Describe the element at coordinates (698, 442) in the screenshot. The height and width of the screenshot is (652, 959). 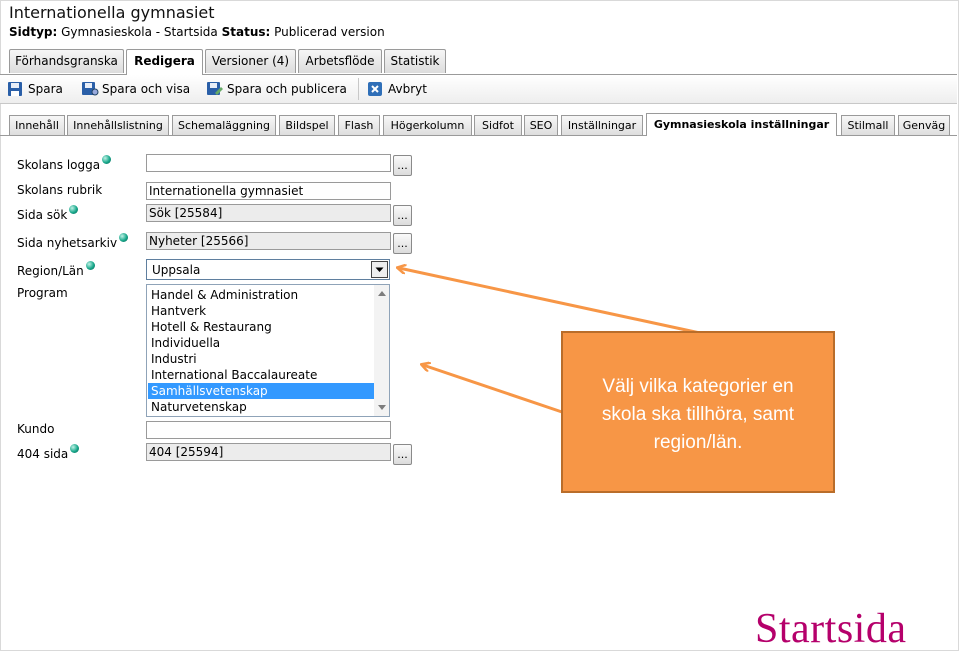
I see `callout-line: region/län.` at that location.